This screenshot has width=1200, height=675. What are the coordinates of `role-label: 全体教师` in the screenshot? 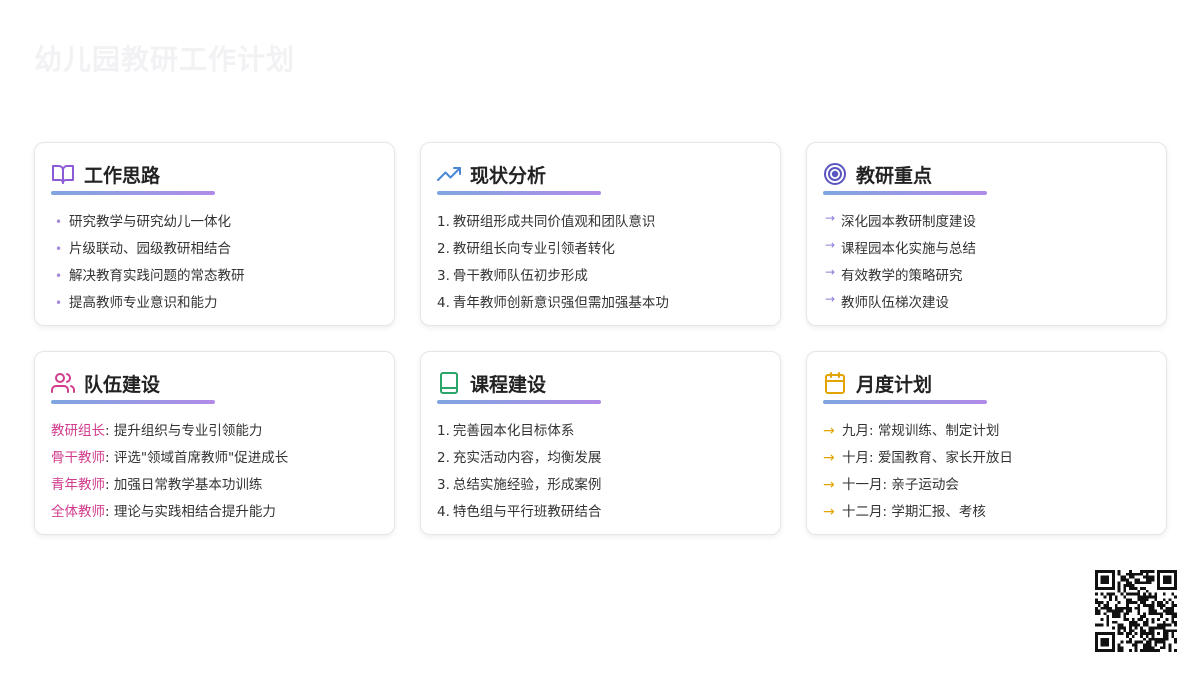 It's located at (78, 512).